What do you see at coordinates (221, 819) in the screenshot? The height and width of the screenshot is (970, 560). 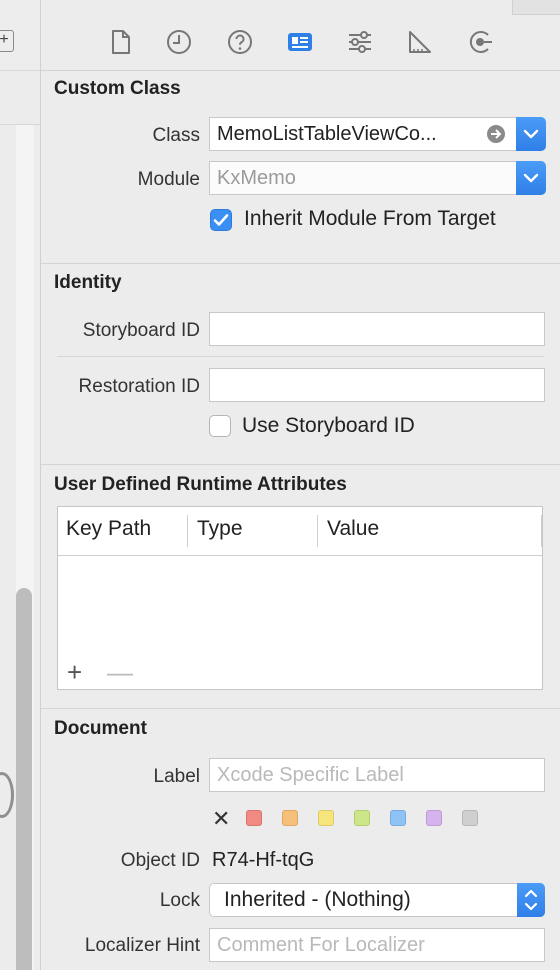 I see `clear-label-color-button: ✕` at bounding box center [221, 819].